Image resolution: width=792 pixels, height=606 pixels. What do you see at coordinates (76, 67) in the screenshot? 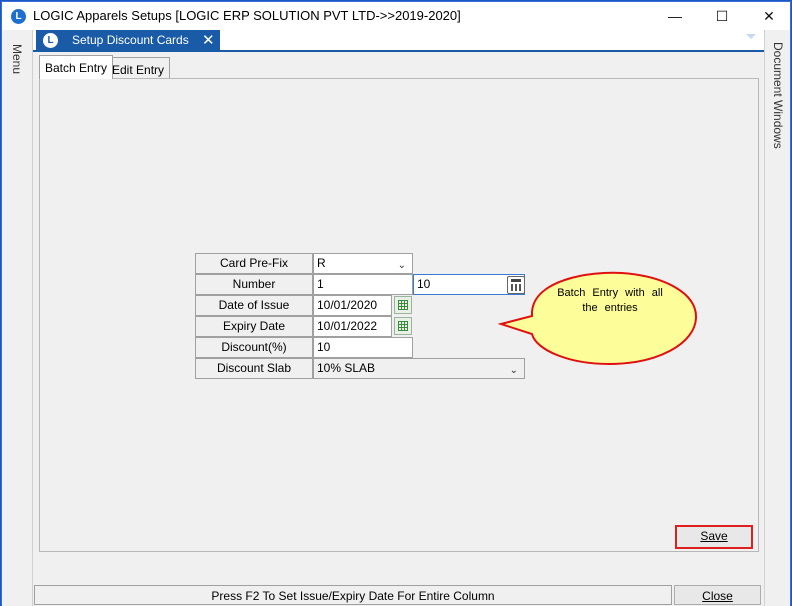
I see `tab-batch-entry: Batch Entry` at bounding box center [76, 67].